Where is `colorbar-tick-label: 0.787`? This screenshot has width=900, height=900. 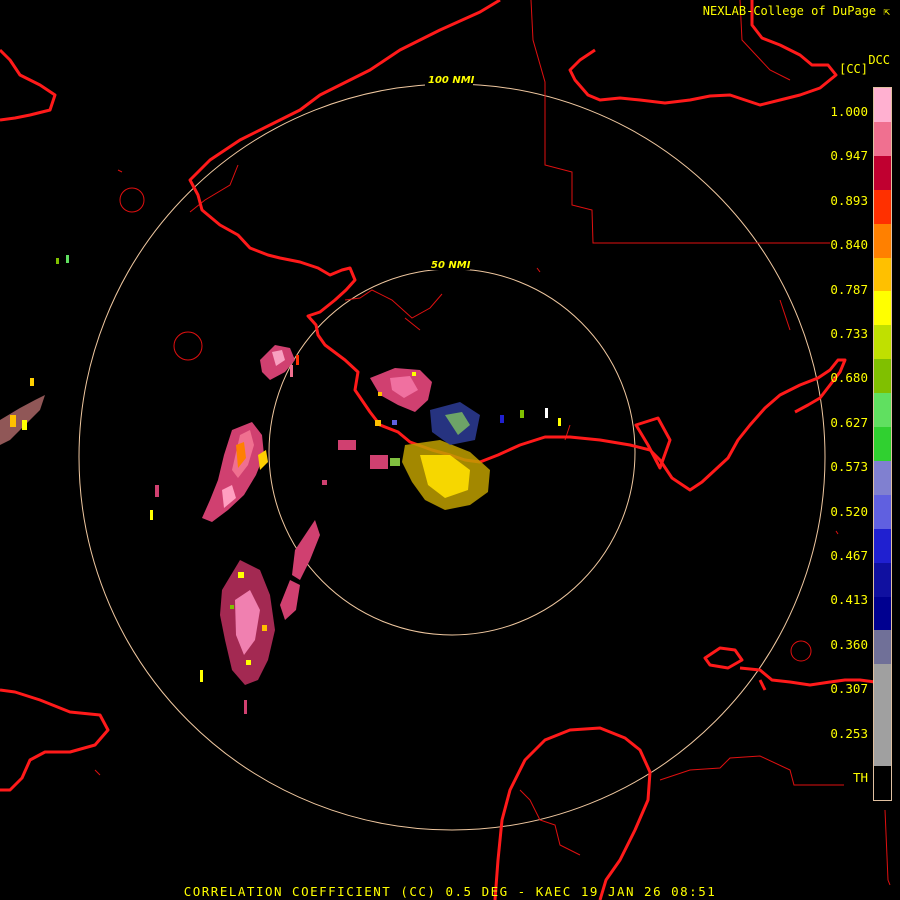
colorbar-tick-label: 0.787 is located at coordinates (849, 289).